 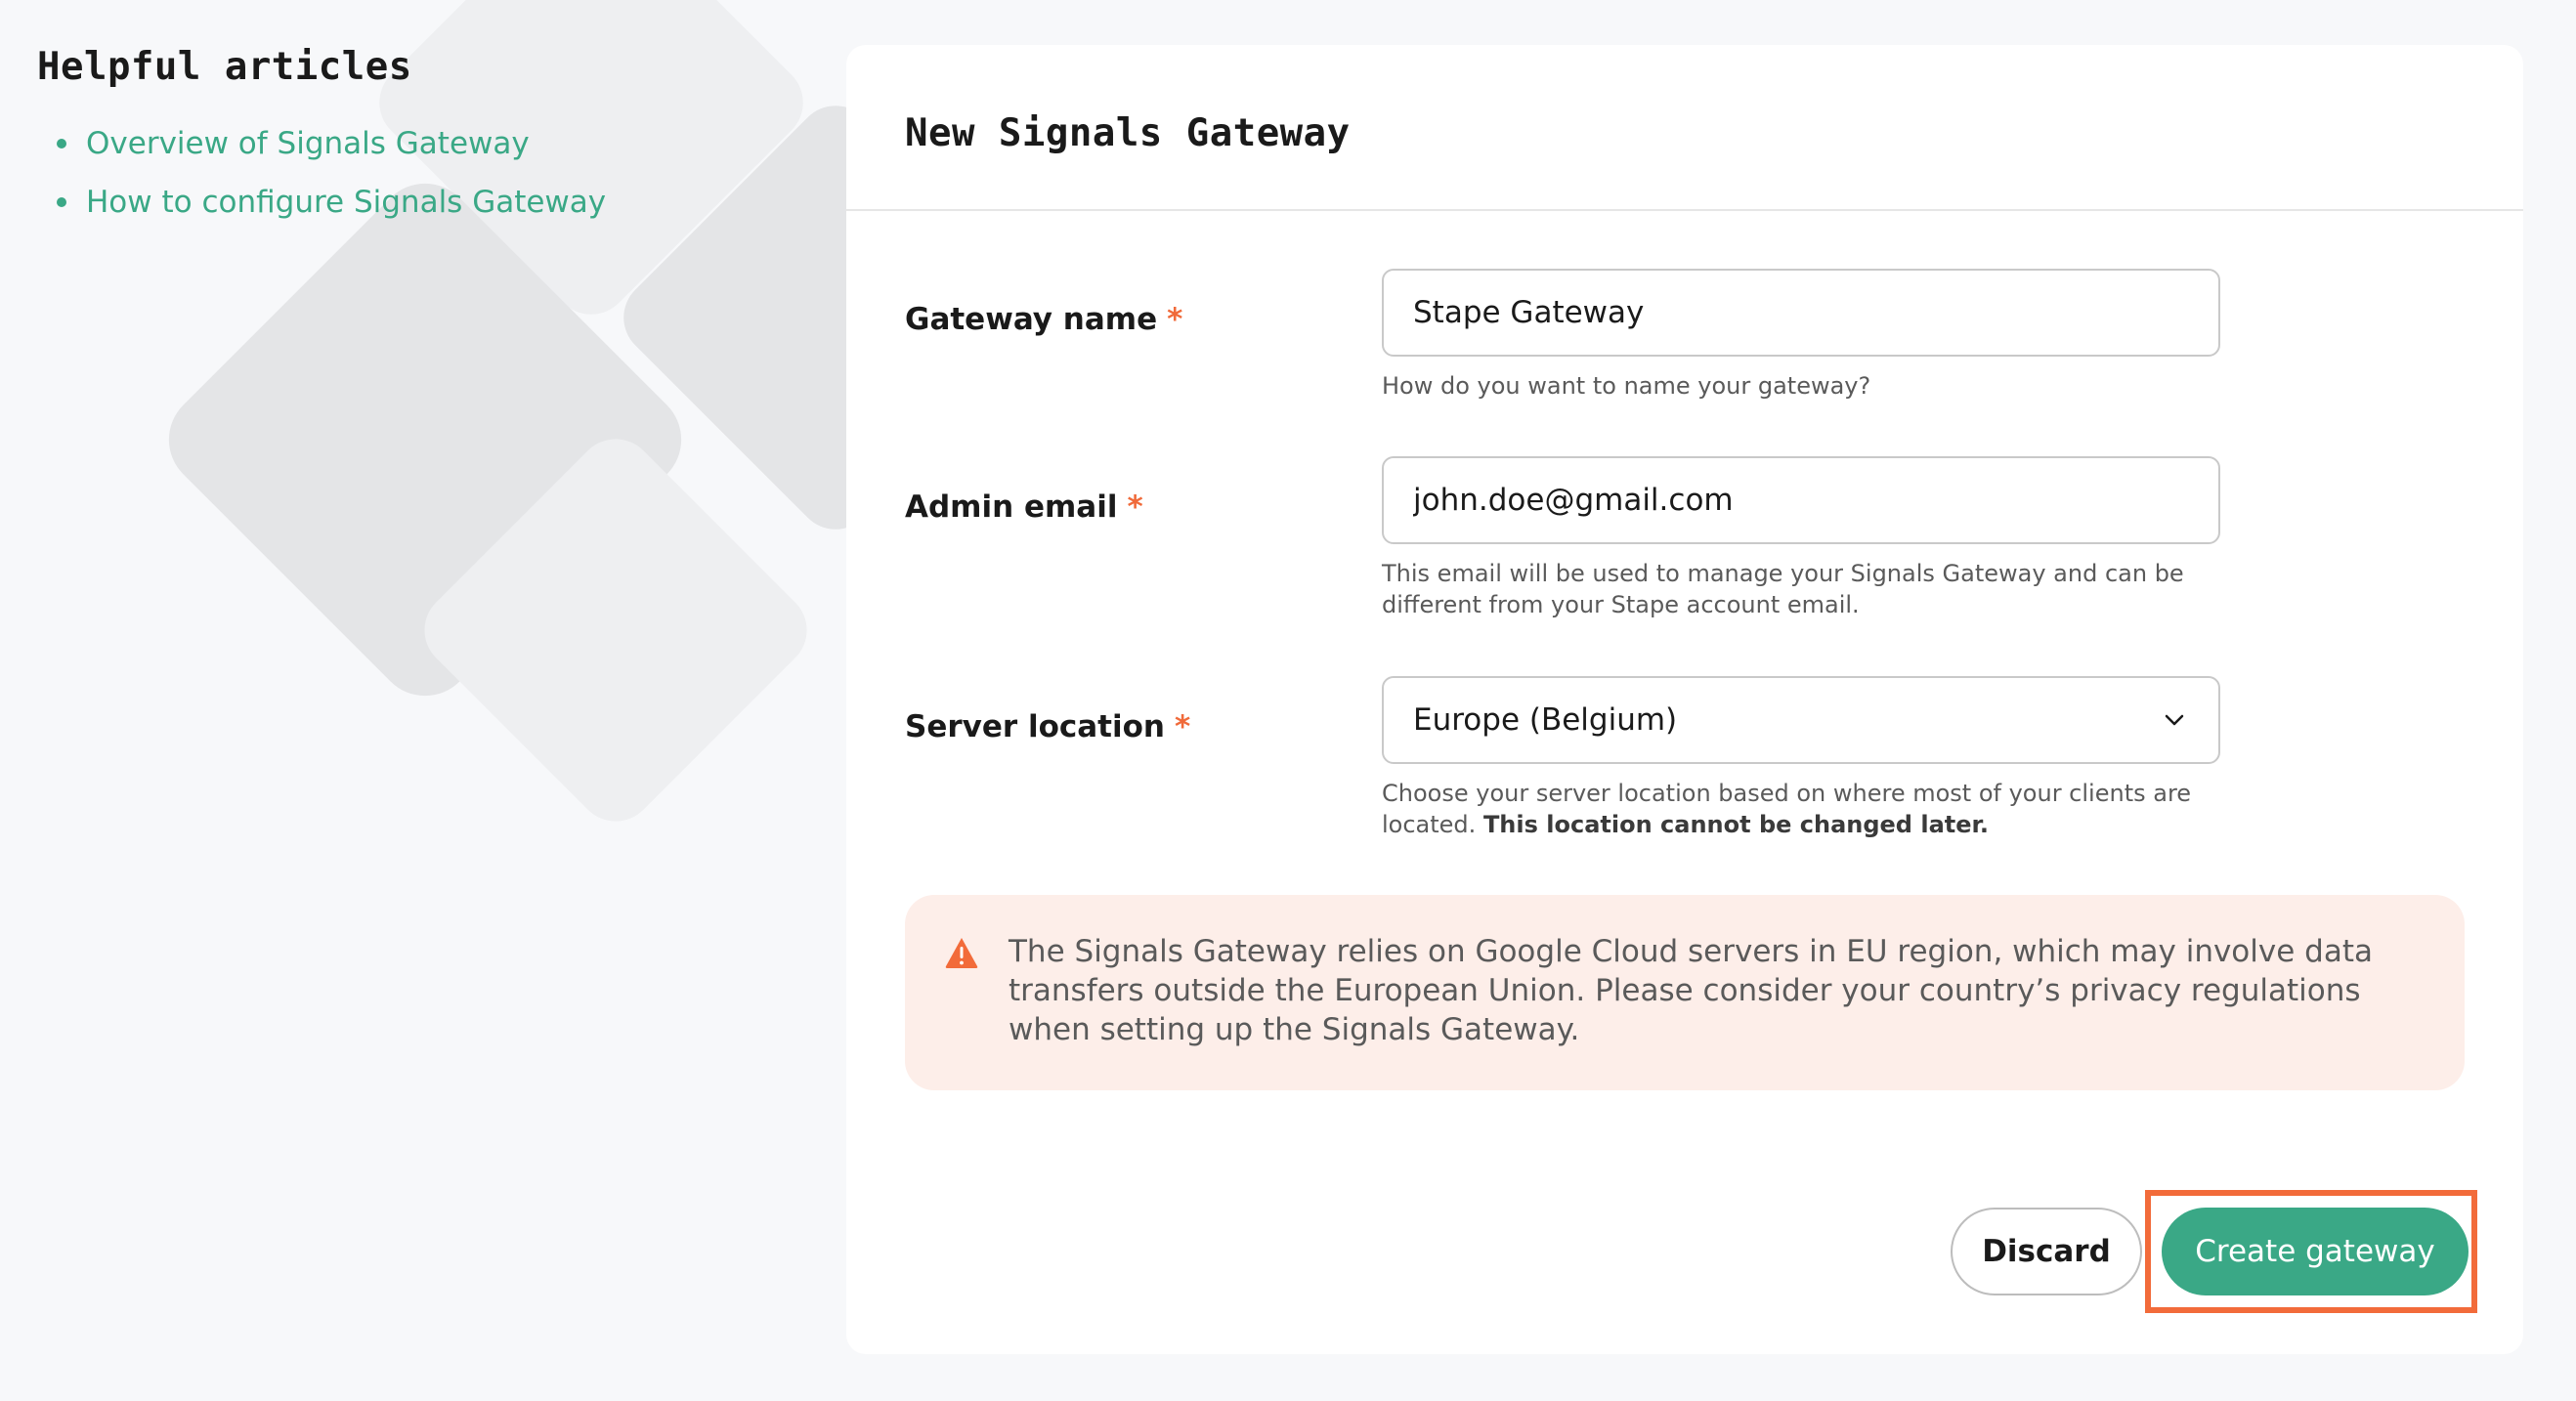 I want to click on card-header: New Signals Gateway, so click(x=1685, y=128).